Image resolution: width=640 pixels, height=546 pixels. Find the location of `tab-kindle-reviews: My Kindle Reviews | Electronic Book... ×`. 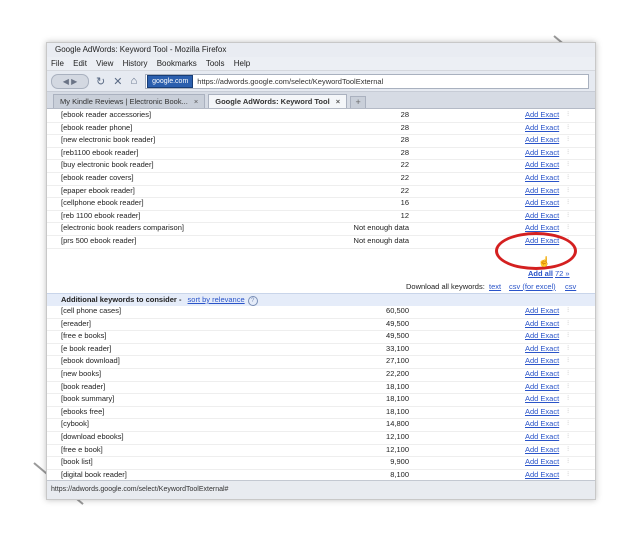

tab-kindle-reviews: My Kindle Reviews | Electronic Book... × is located at coordinates (129, 101).